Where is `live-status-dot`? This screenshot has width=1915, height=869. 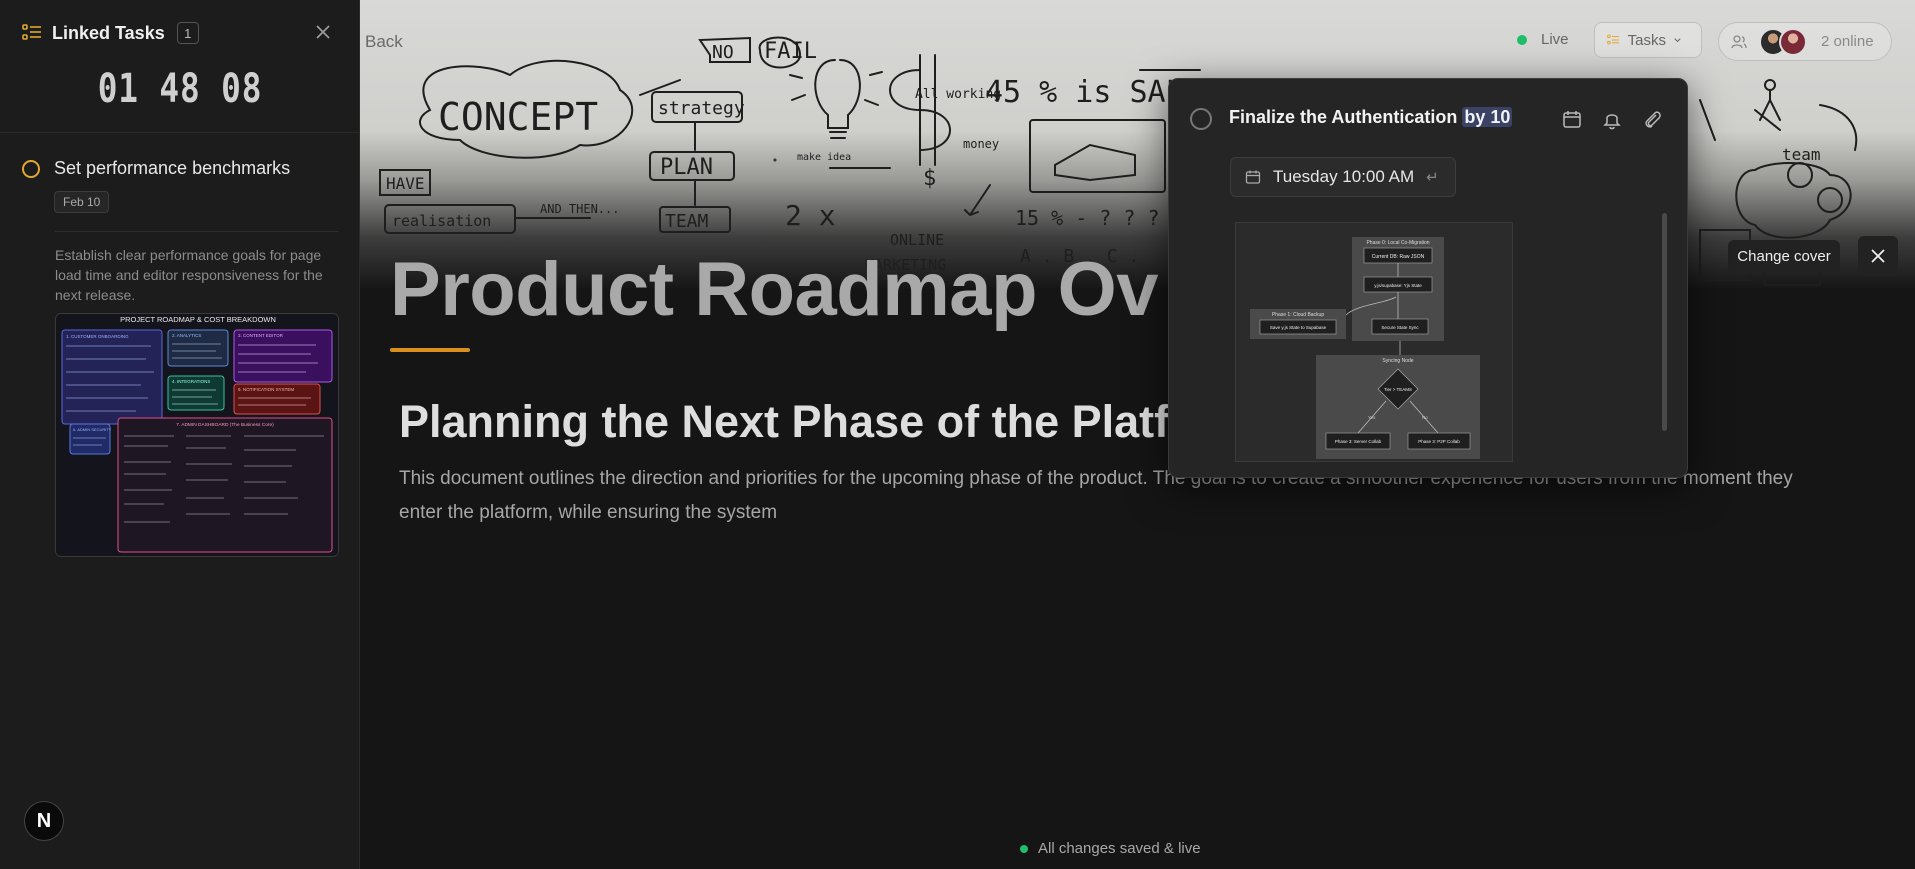 live-status-dot is located at coordinates (1522, 39).